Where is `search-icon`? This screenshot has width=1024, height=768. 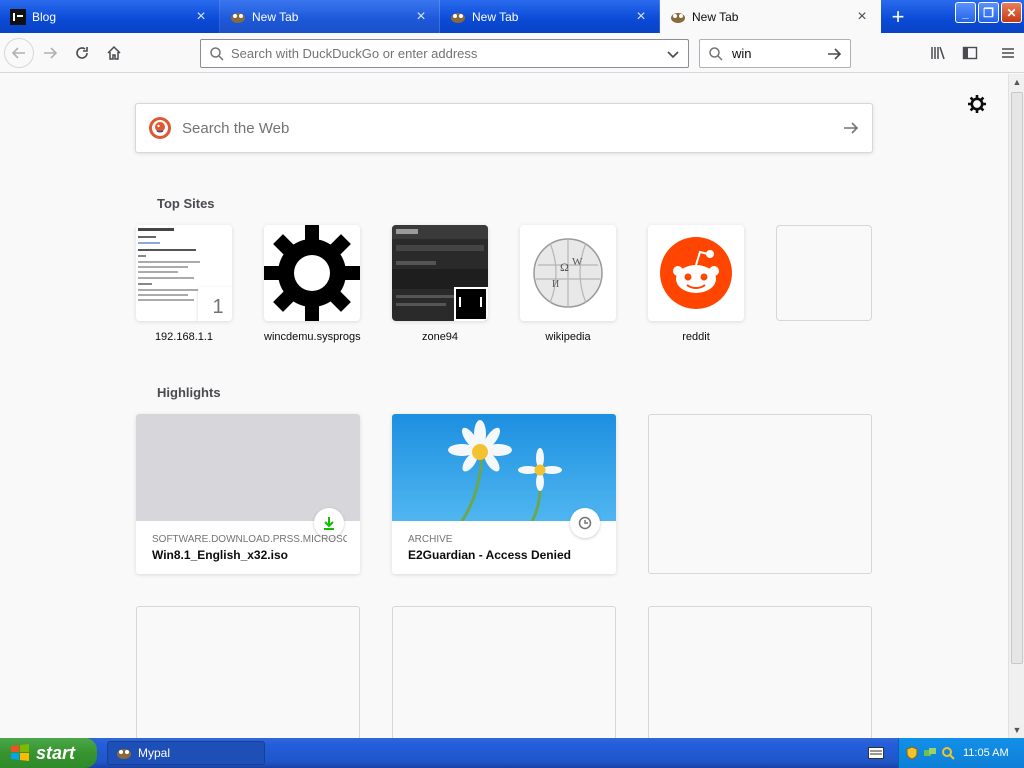
search-icon is located at coordinates (716, 53).